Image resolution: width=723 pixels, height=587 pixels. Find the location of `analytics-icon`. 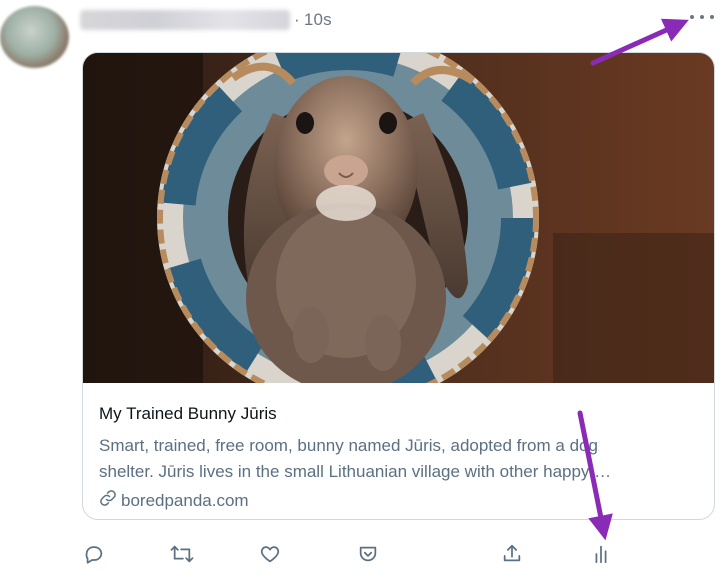

analytics-icon is located at coordinates (601, 554).